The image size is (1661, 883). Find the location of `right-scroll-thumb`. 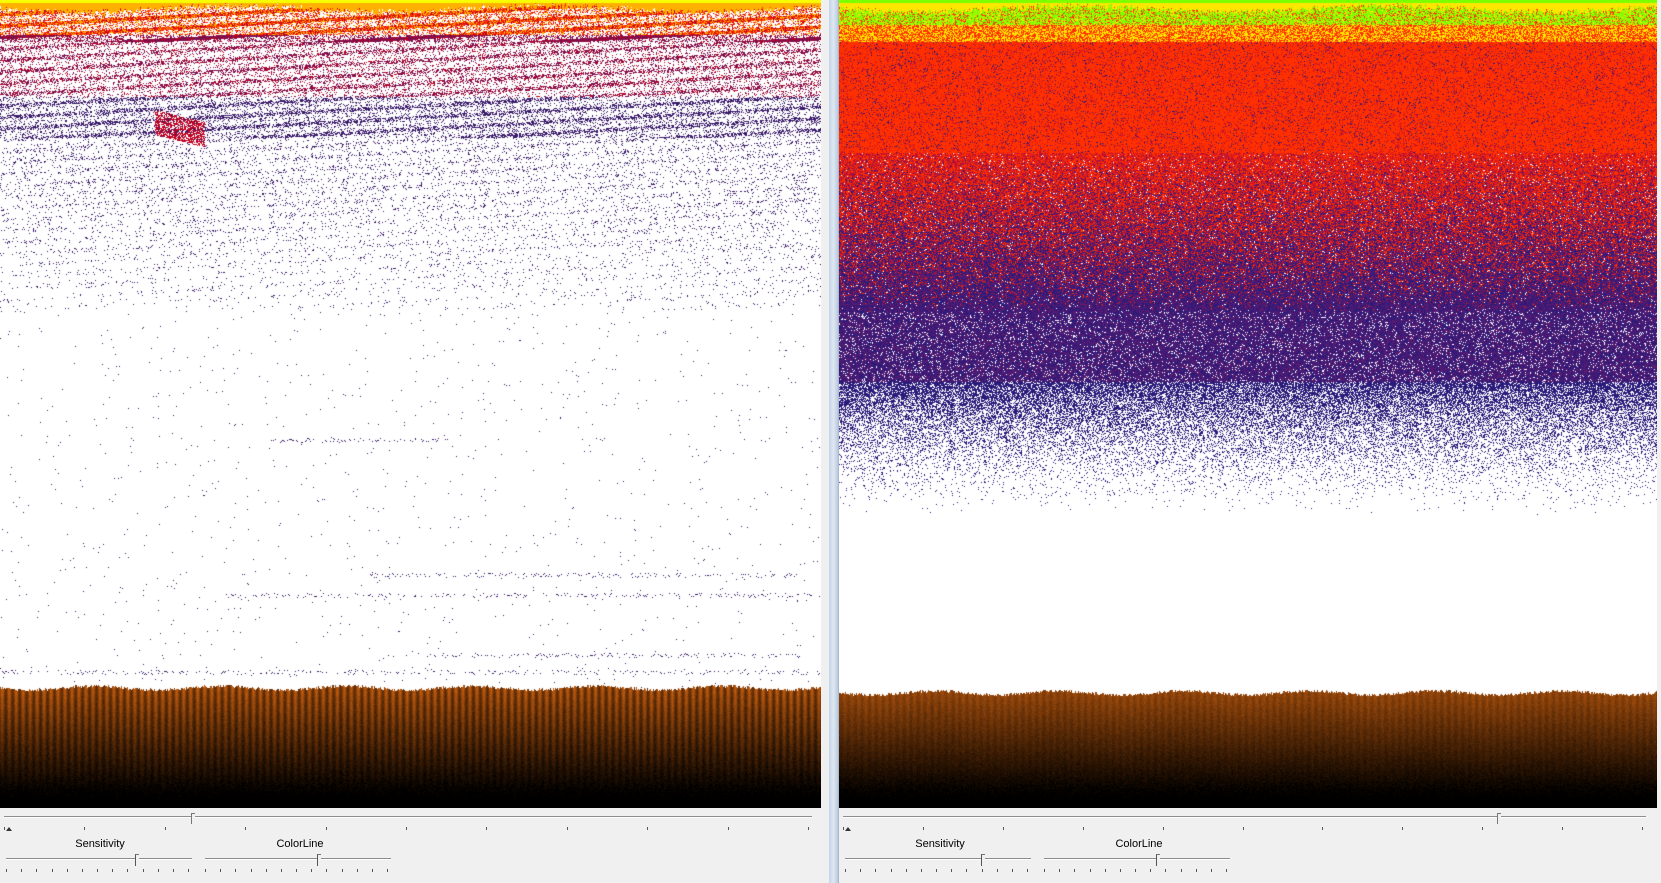

right-scroll-thumb is located at coordinates (1499, 818).